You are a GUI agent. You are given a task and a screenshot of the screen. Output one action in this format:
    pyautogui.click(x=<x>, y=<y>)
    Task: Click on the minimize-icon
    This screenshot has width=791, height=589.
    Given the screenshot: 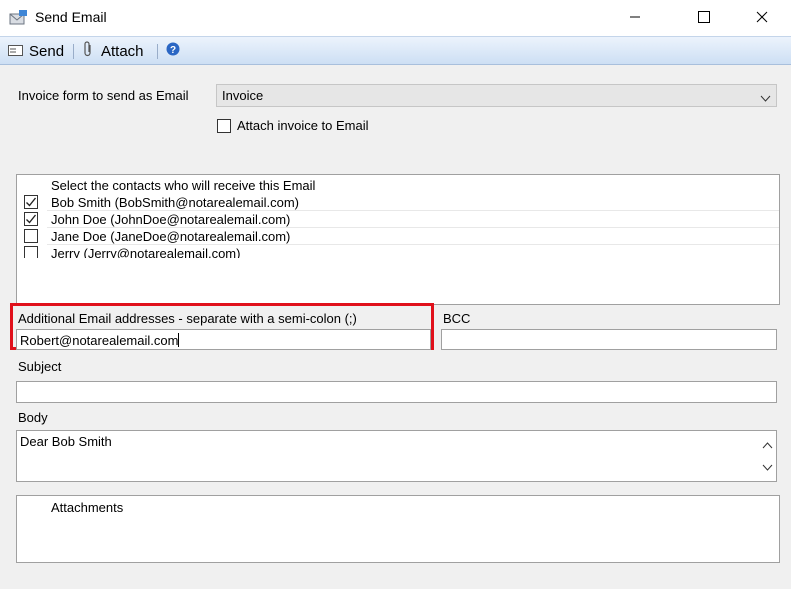 What is the action you would take?
    pyautogui.click(x=635, y=18)
    